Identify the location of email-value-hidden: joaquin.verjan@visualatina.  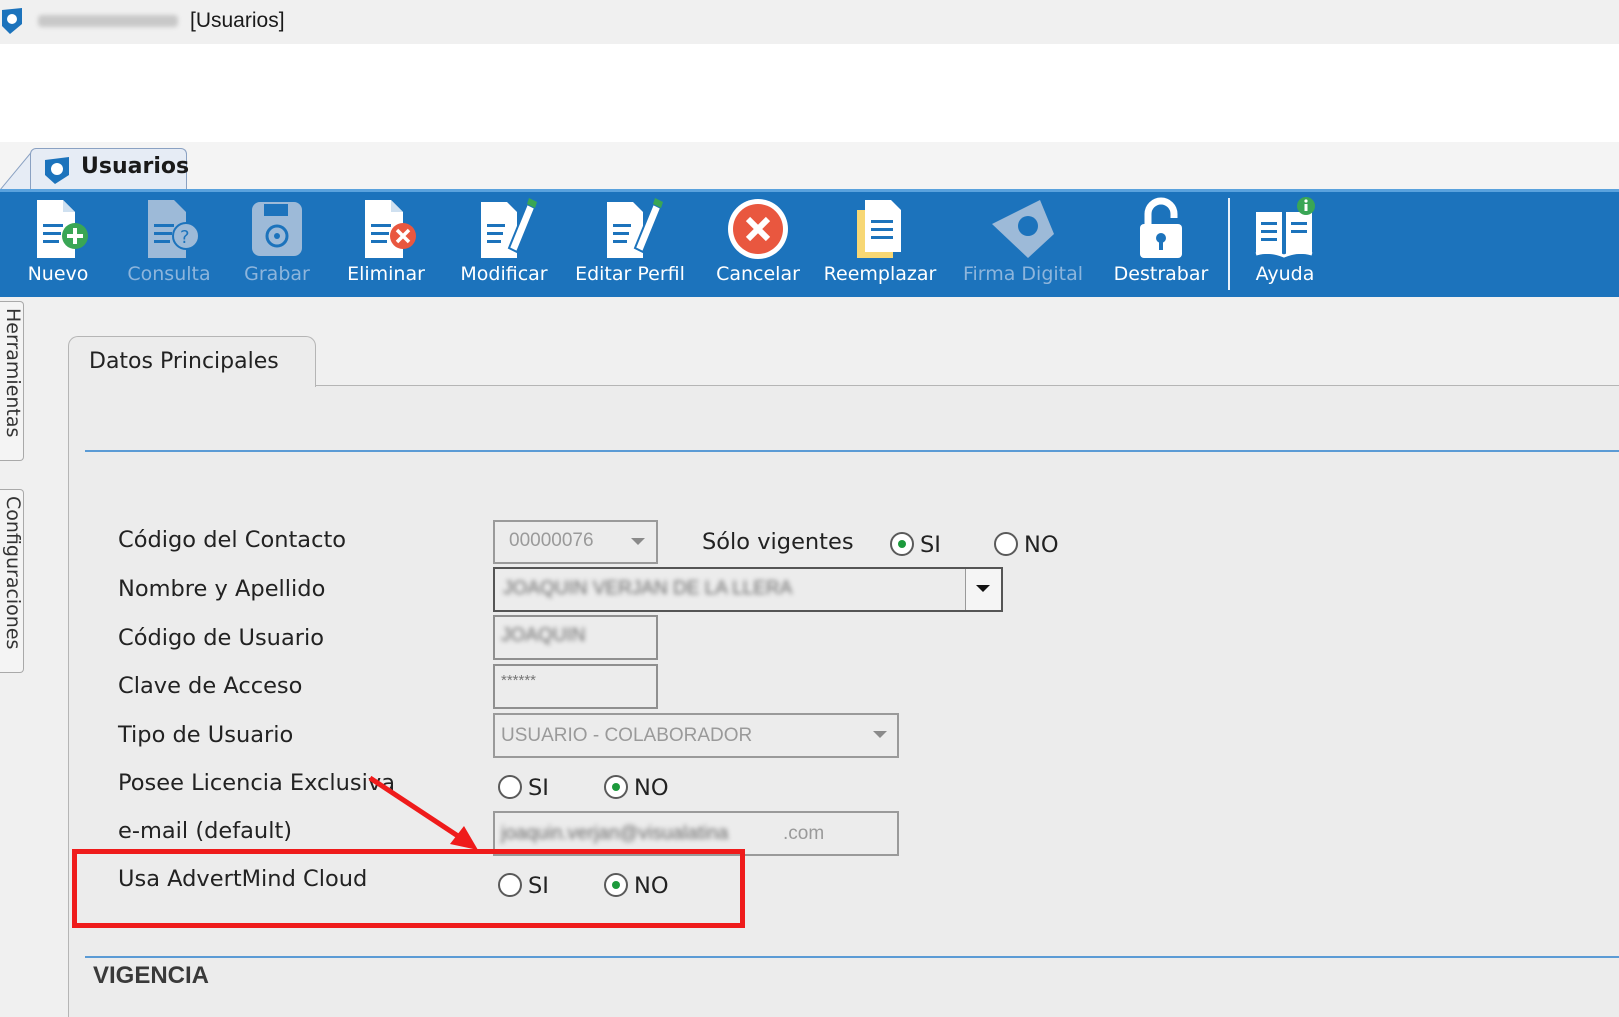
(615, 833).